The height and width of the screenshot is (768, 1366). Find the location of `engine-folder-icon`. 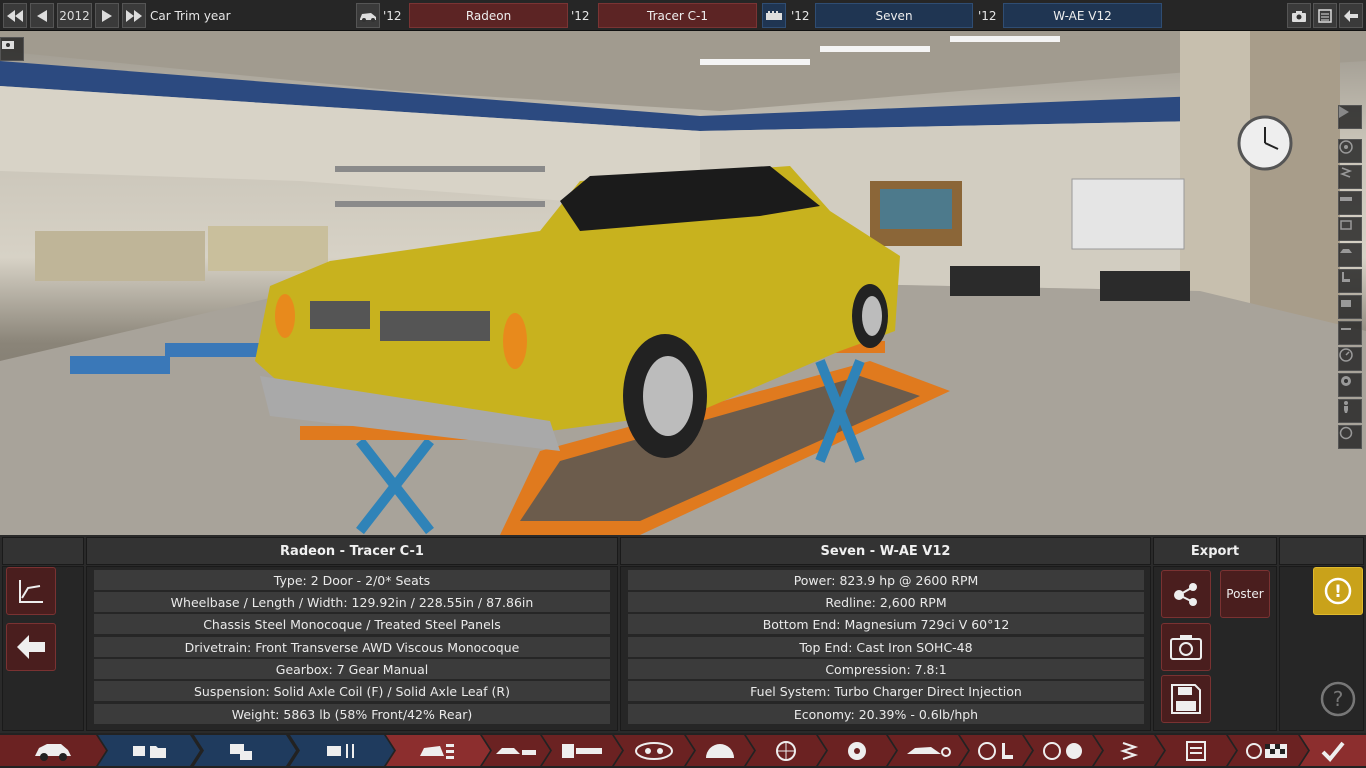

engine-folder-icon is located at coordinates (149, 751).